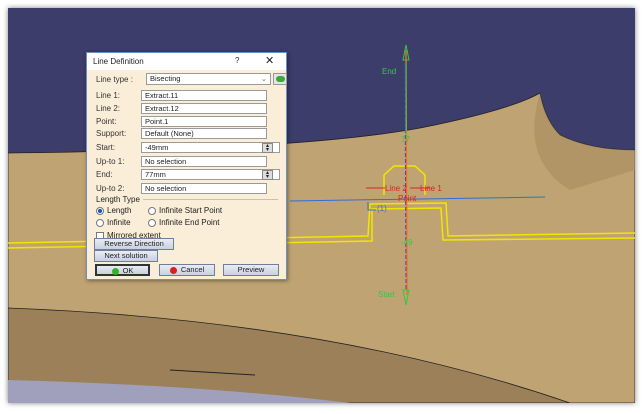 Image resolution: width=642 pixels, height=414 pixels. Describe the element at coordinates (114, 79) in the screenshot. I see `line-type-label: Line type :` at that location.